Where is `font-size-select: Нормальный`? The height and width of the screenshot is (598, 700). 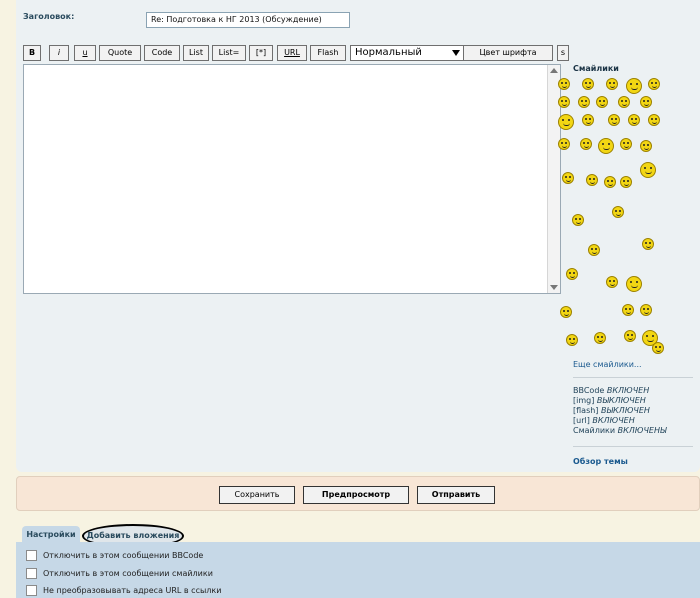
font-size-select: Нормальный is located at coordinates (407, 53).